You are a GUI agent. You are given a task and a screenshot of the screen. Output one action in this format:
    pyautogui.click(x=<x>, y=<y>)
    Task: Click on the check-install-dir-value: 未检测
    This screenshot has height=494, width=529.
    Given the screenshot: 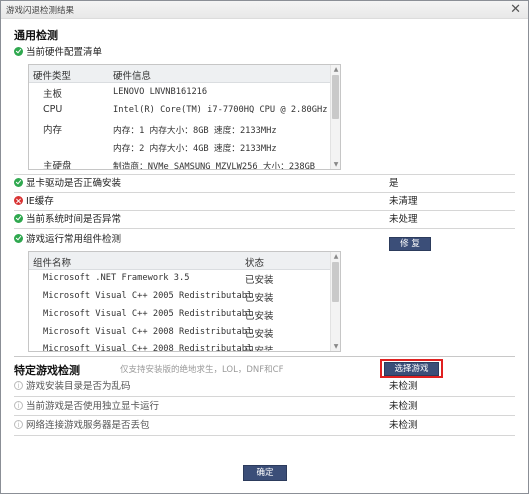 What is the action you would take?
    pyautogui.click(x=403, y=386)
    